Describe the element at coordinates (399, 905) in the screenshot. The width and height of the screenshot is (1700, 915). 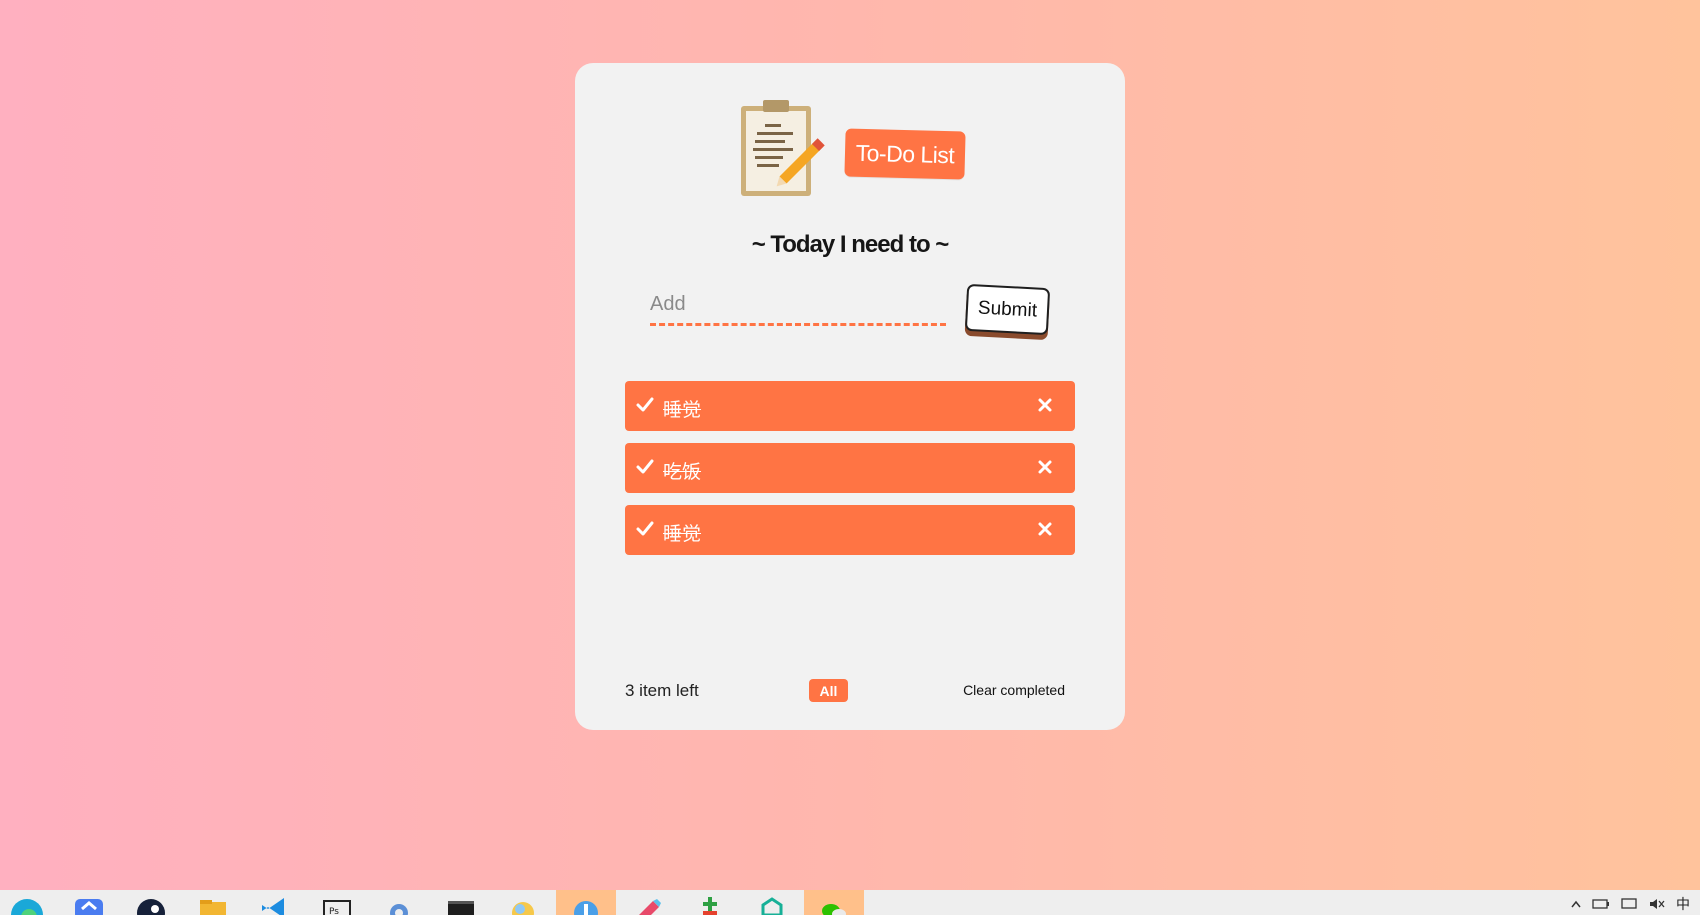
I see `settings-app-icon` at that location.